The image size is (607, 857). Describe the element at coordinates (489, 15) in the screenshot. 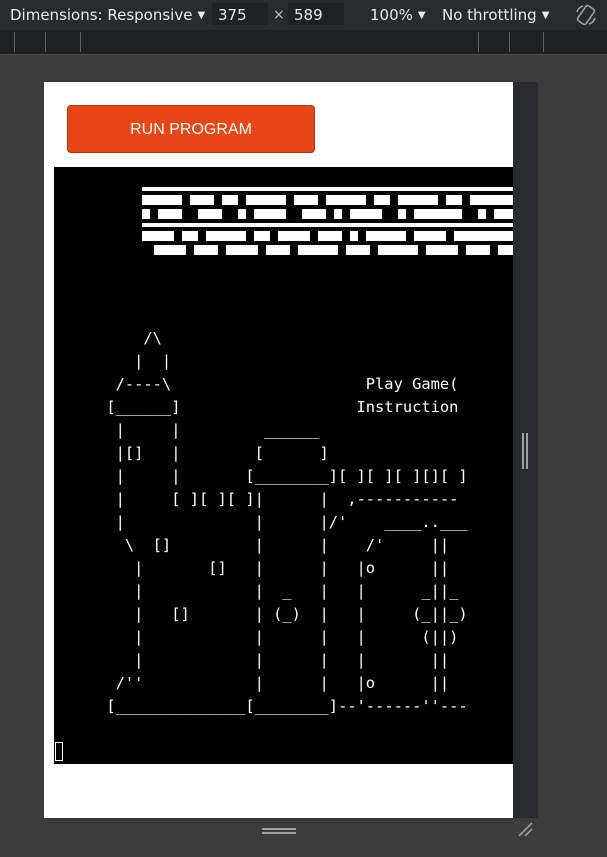

I see `throttling-label: No throttling` at that location.